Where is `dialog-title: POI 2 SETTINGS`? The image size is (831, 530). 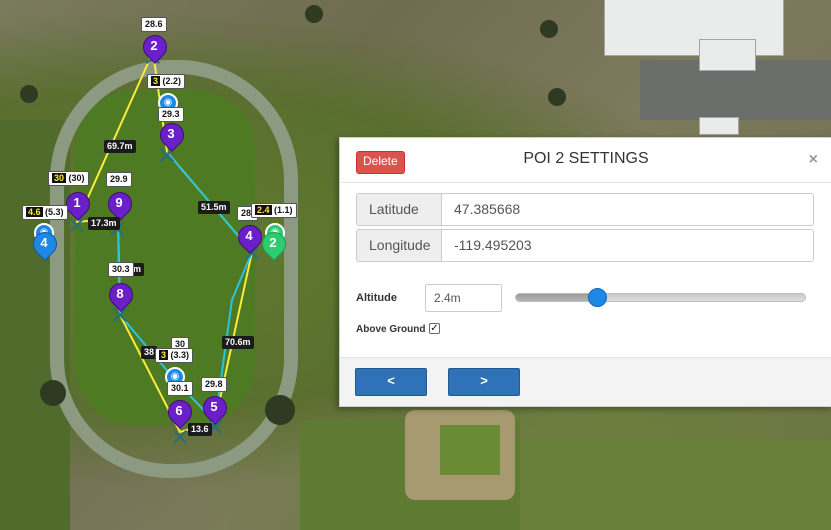 dialog-title: POI 2 SETTINGS is located at coordinates (586, 158).